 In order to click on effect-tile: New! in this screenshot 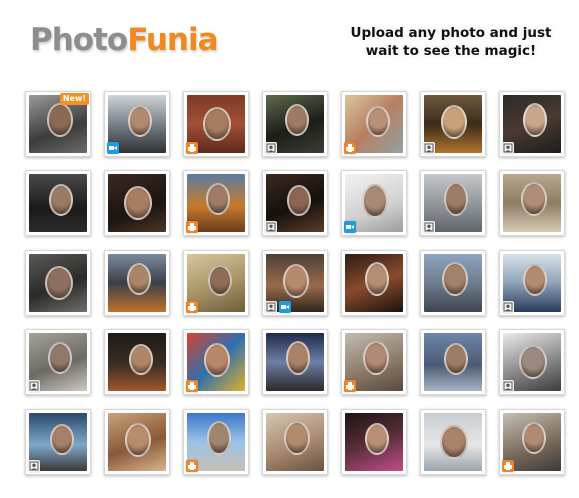, I will do `click(58, 124)`.